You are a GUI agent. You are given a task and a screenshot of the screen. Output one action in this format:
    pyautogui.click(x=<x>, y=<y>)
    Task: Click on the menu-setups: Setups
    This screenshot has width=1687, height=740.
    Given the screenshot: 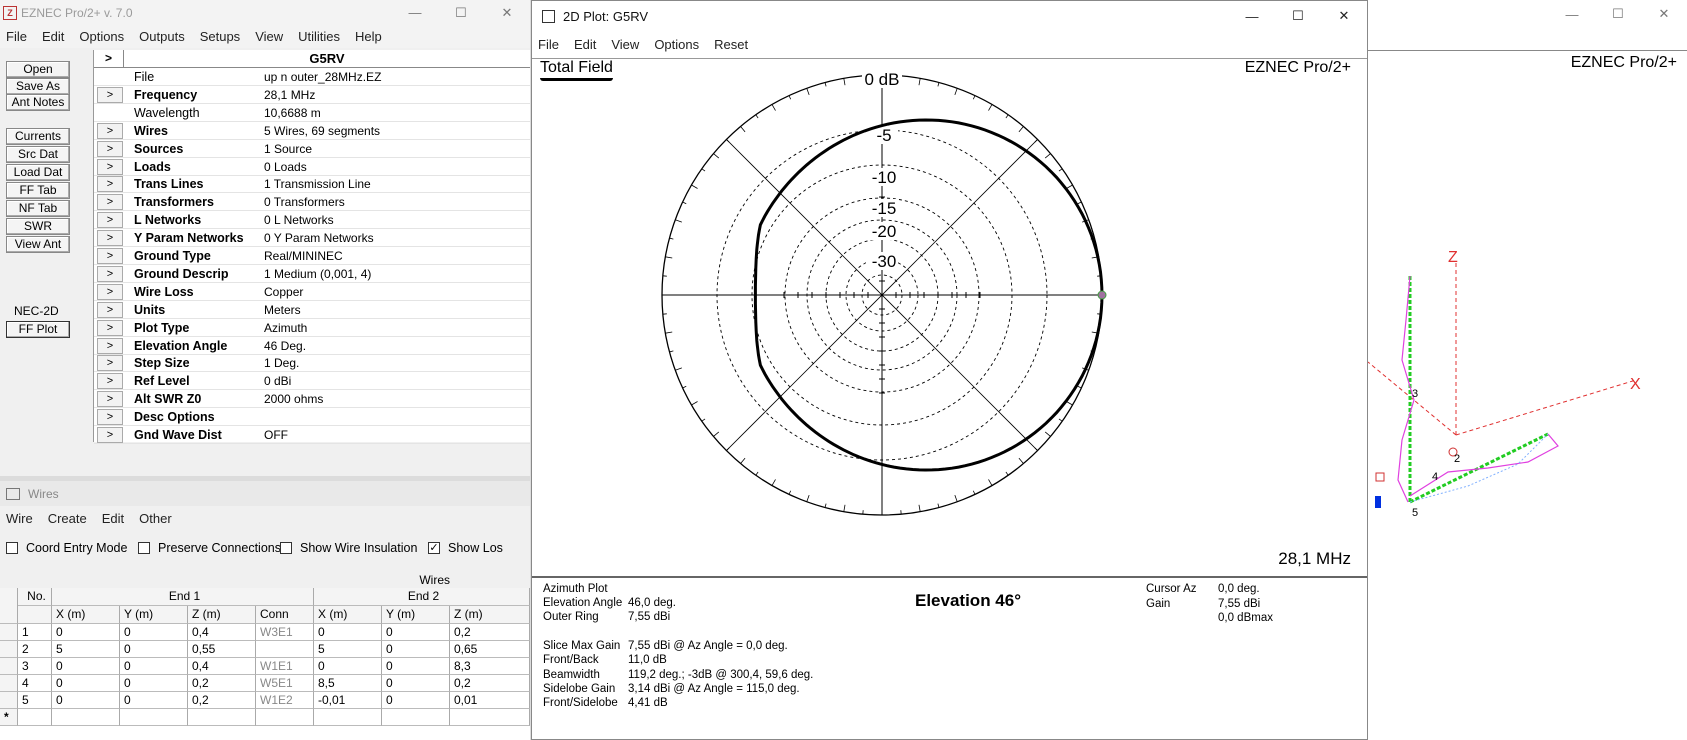 What is the action you would take?
    pyautogui.click(x=221, y=36)
    